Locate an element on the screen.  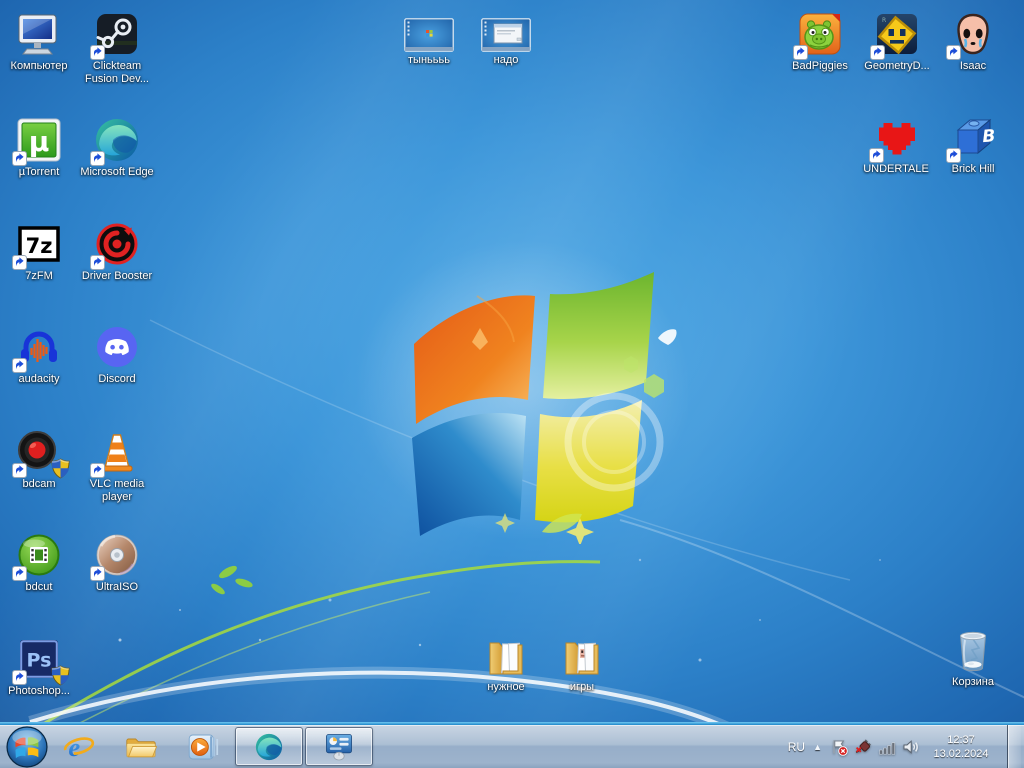
utorrent-icon: µ is located at coordinates (37, 141).